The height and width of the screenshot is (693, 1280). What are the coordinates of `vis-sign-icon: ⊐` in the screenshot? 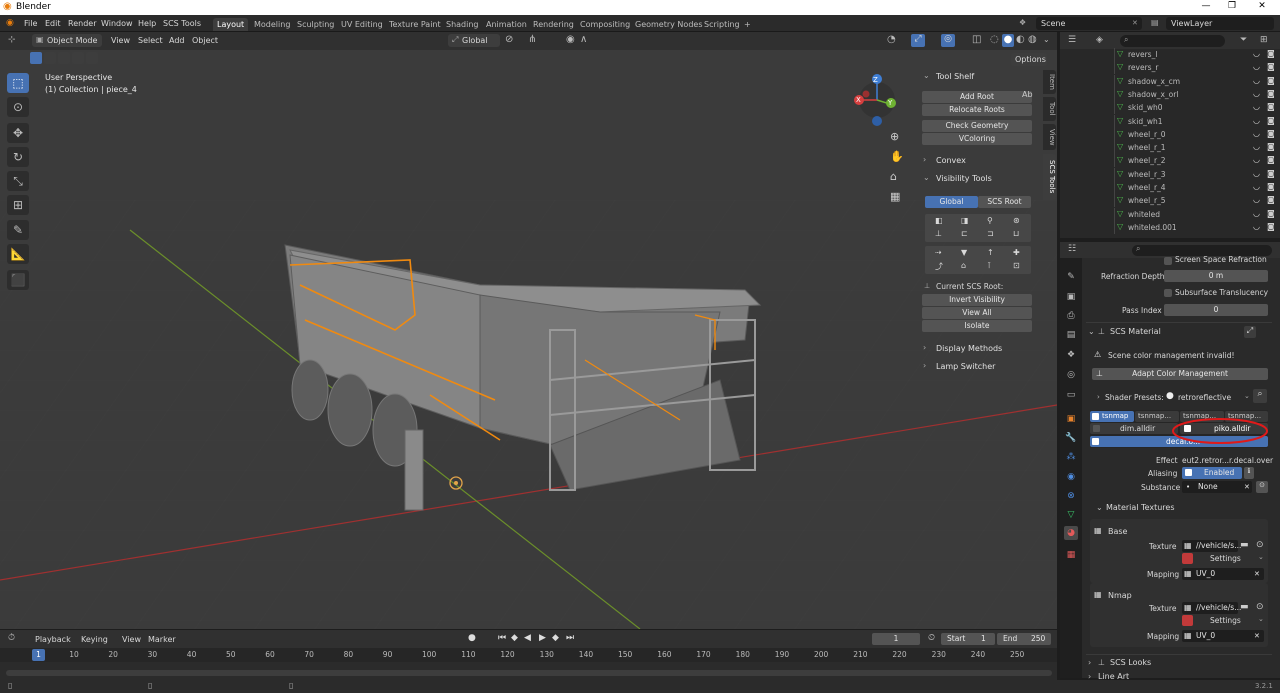 It's located at (990, 233).